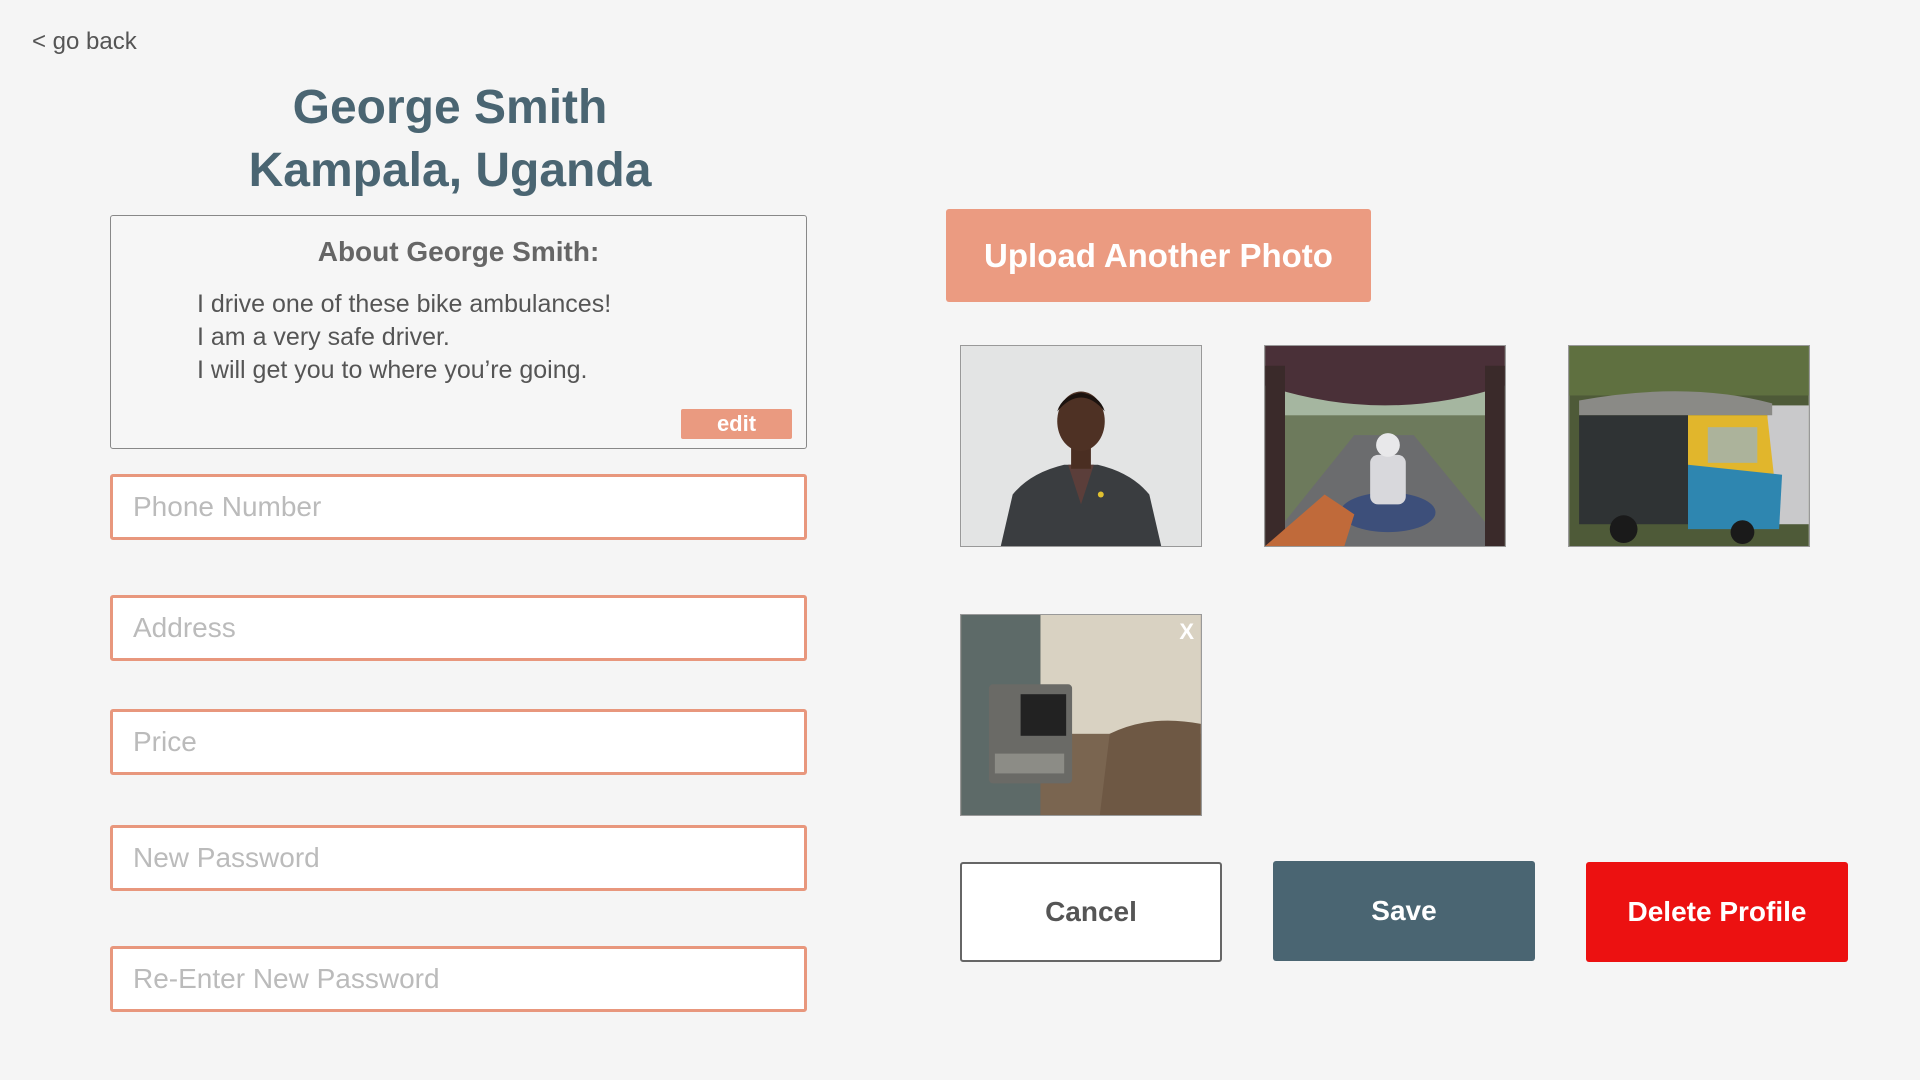 This screenshot has width=1920, height=1080. I want to click on new-password-input, so click(458, 858).